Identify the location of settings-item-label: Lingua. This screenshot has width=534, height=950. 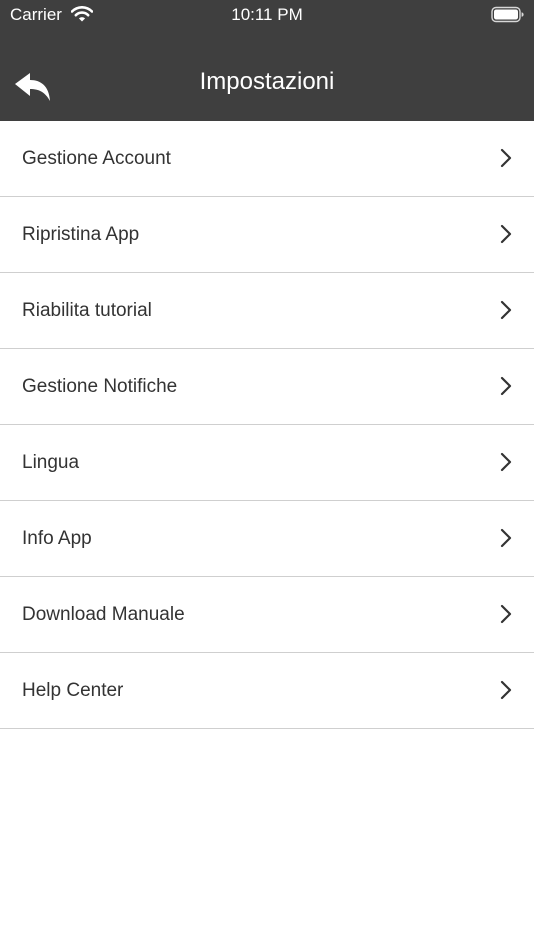
(51, 462).